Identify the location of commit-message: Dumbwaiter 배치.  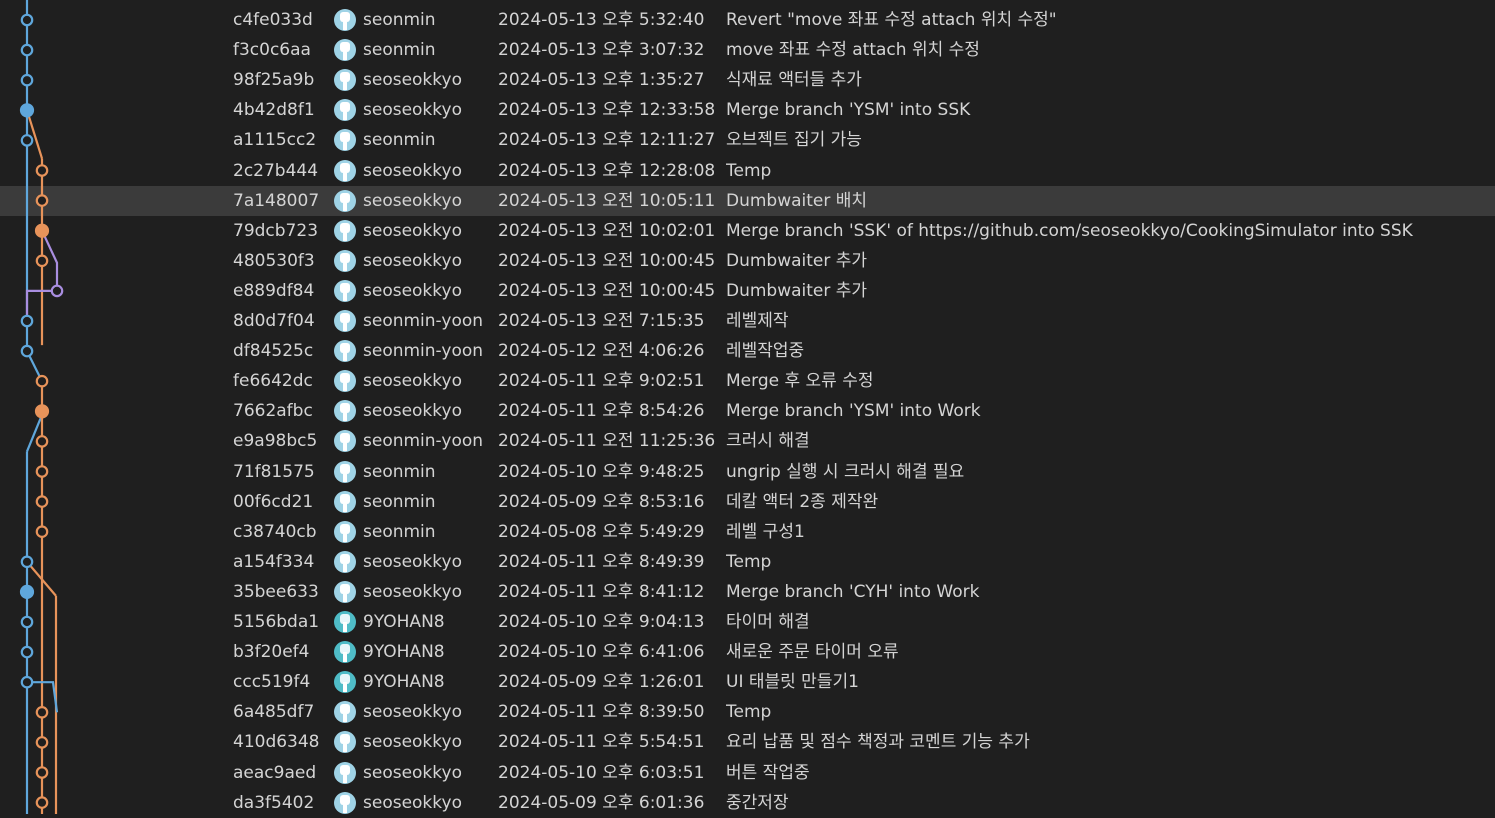
(797, 200).